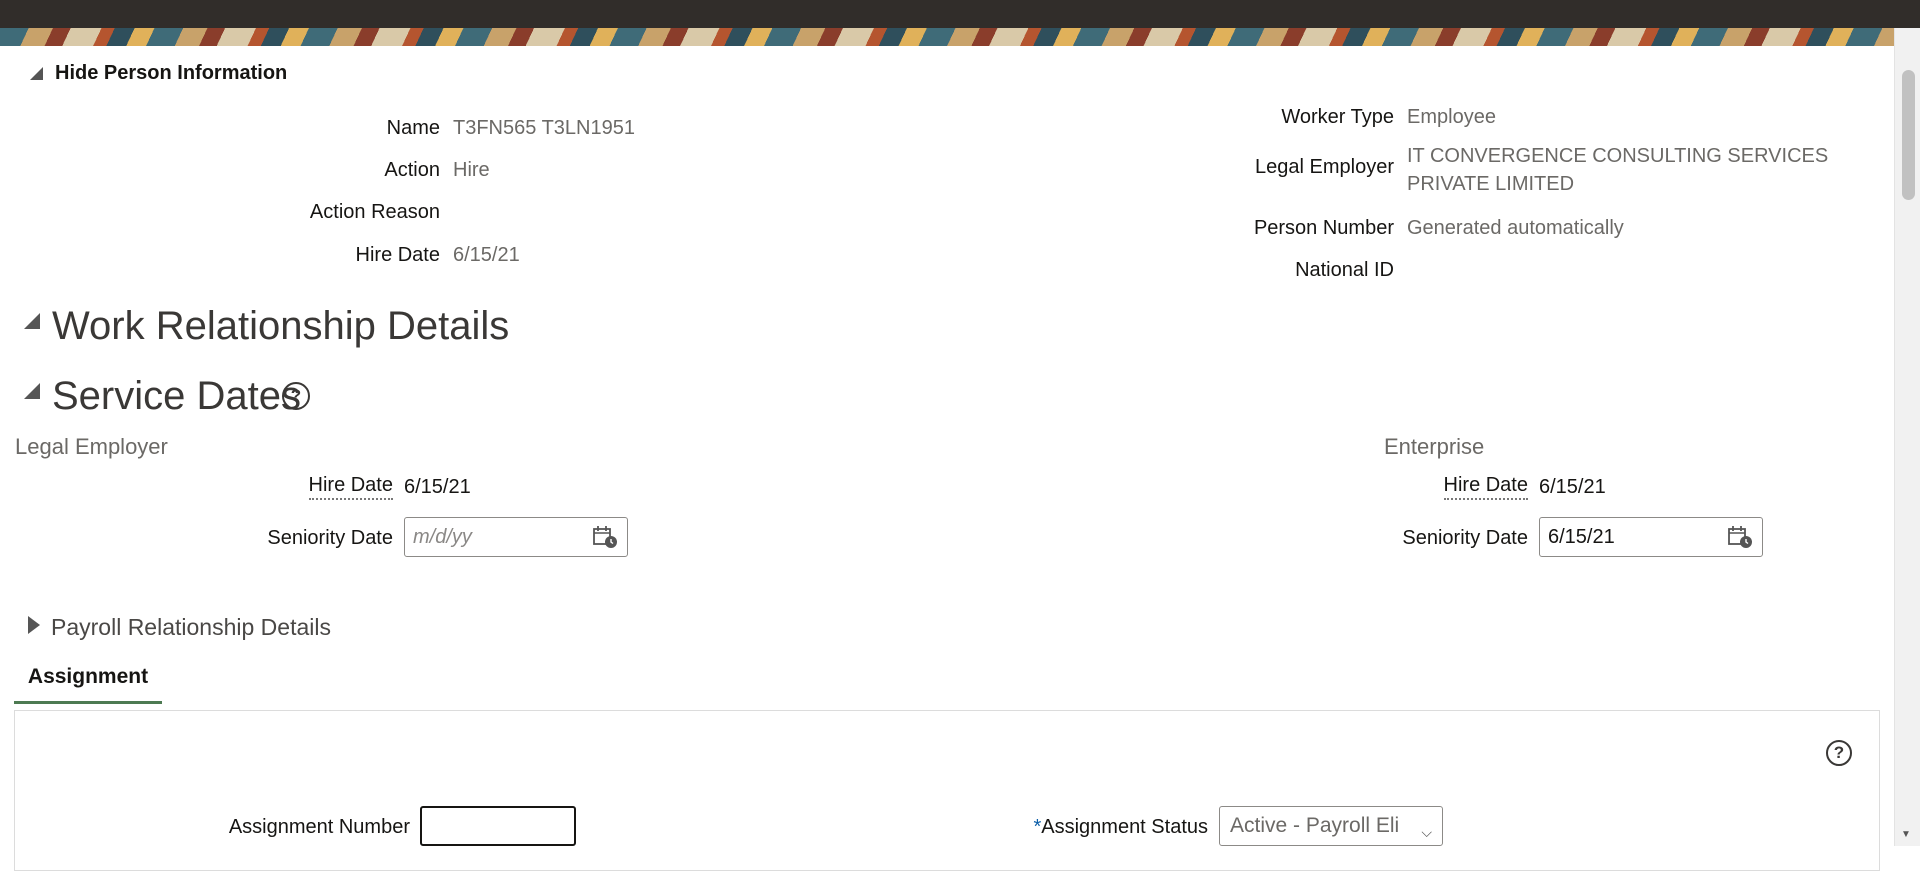 The height and width of the screenshot is (871, 1920). I want to click on chevron-down-icon: ⌵, so click(1426, 832).